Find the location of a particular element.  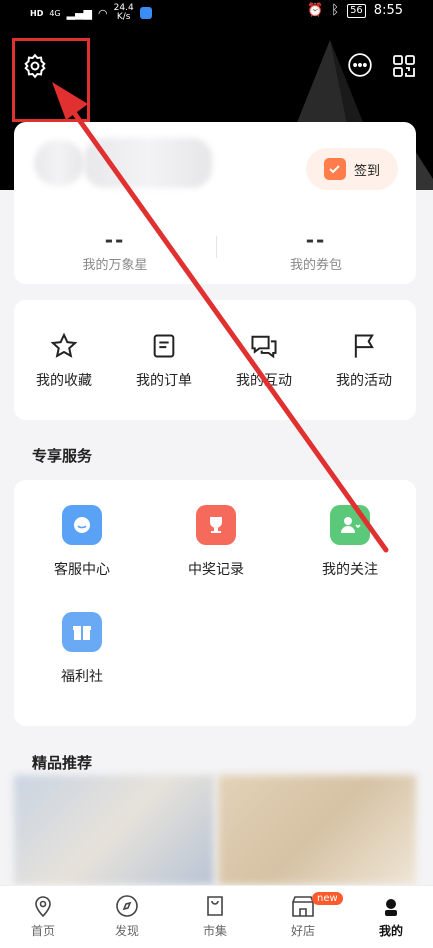

tab-home: 首页 is located at coordinates (43, 916).